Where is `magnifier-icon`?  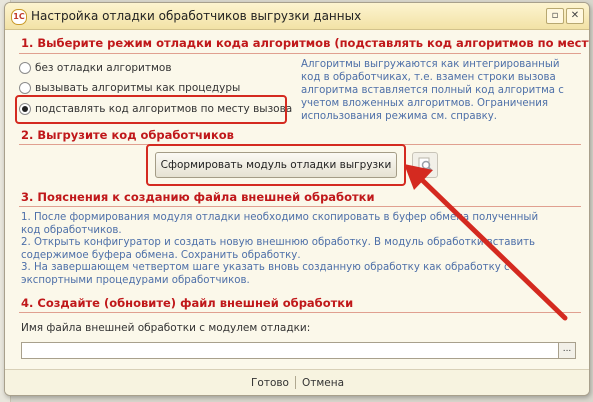
magnifier-icon is located at coordinates (425, 164).